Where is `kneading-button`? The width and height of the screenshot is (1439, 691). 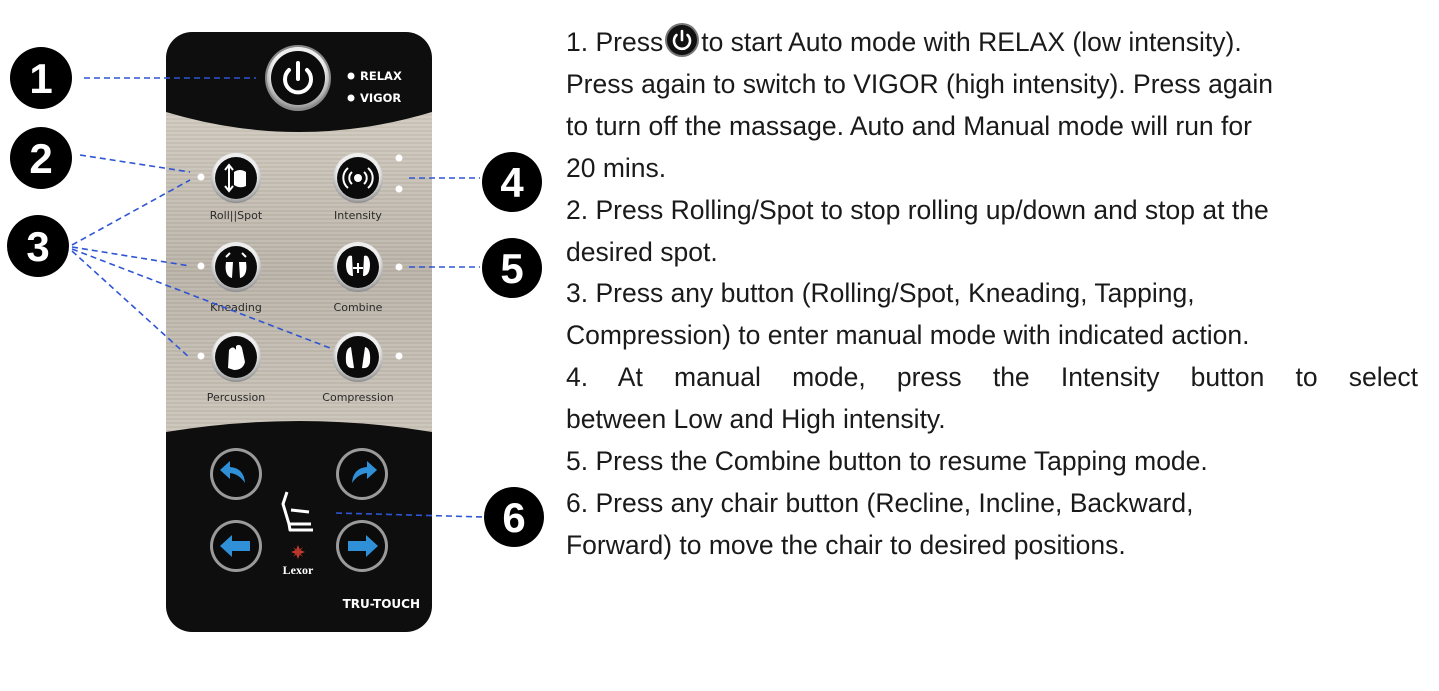
kneading-button is located at coordinates (236, 267).